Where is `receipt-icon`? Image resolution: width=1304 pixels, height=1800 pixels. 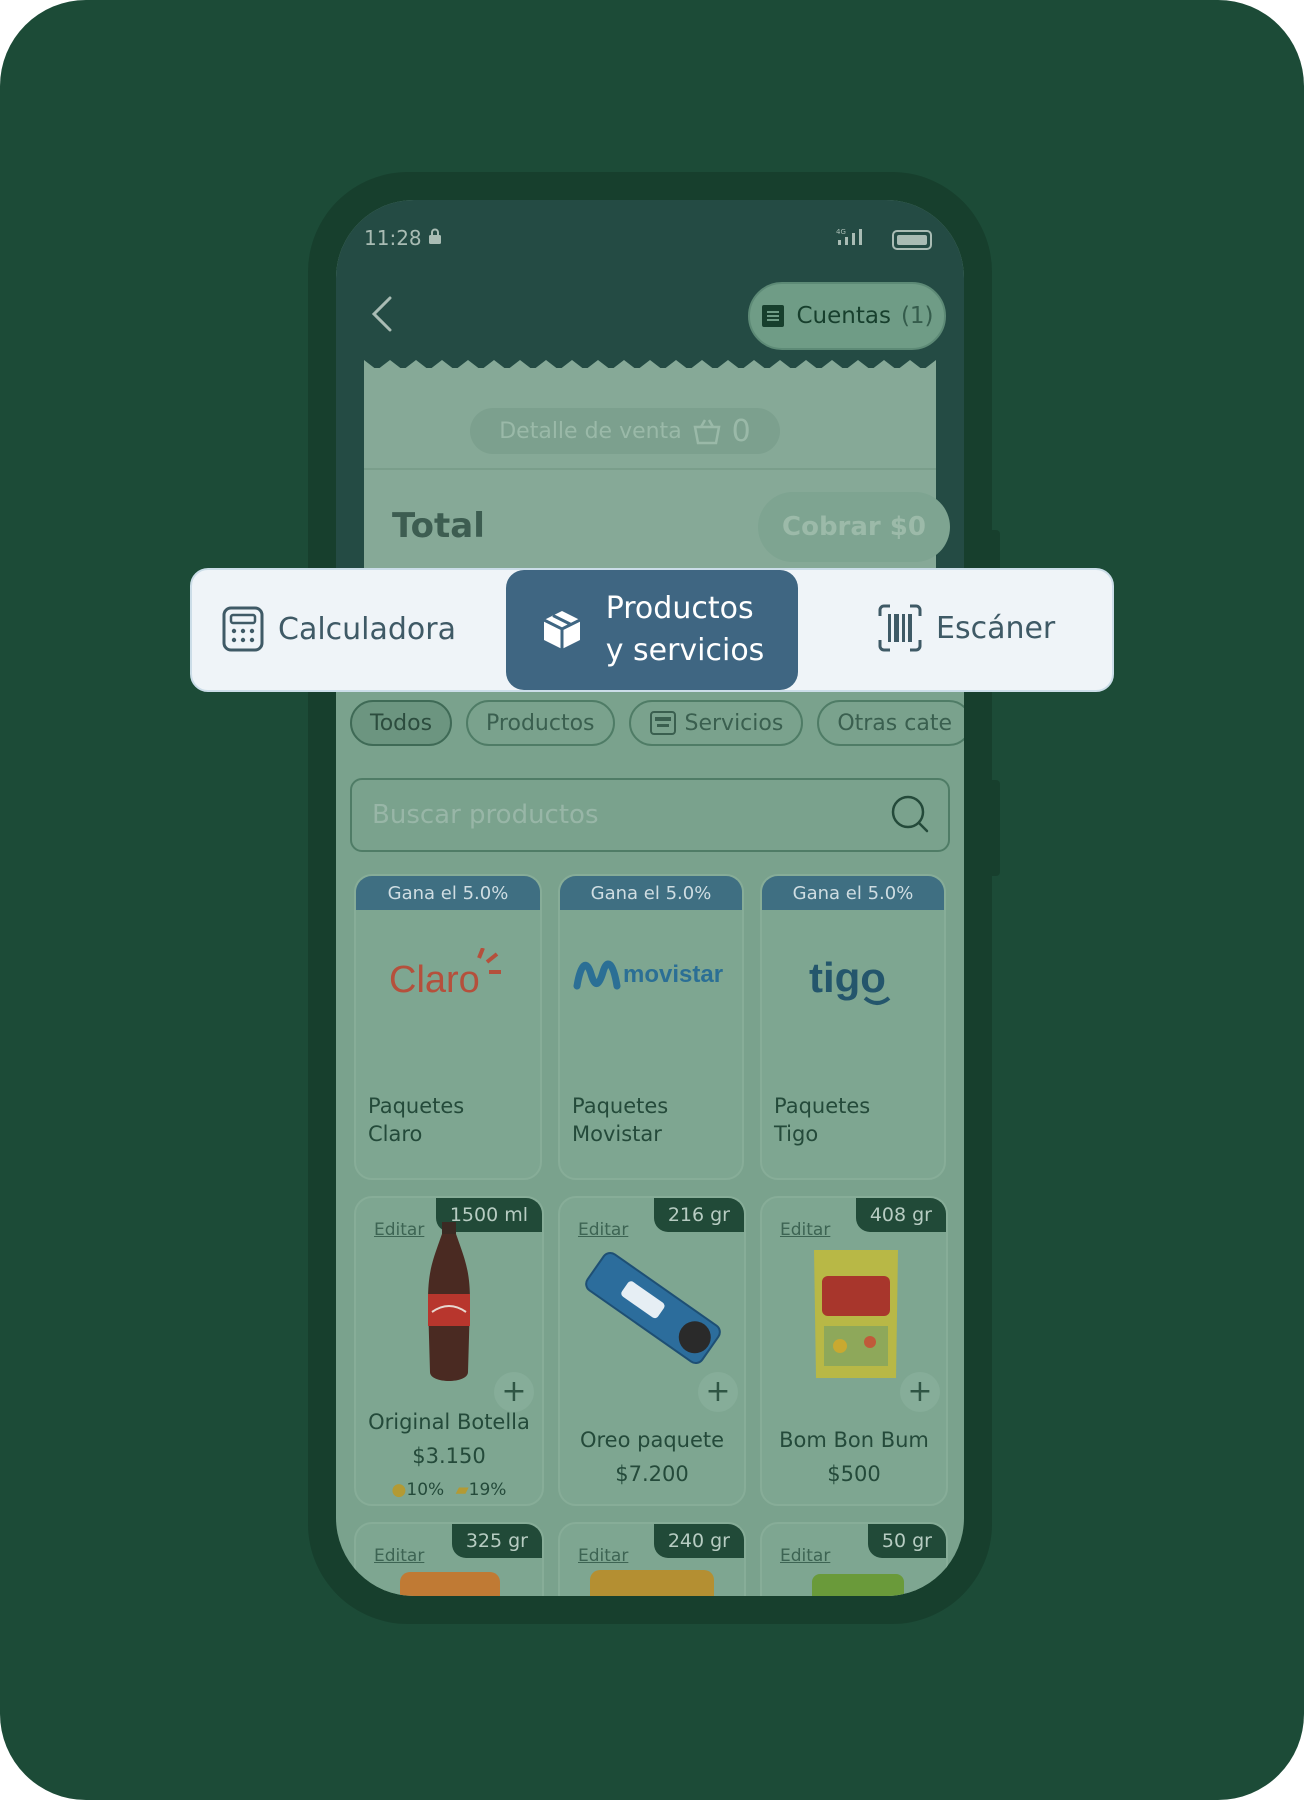 receipt-icon is located at coordinates (773, 316).